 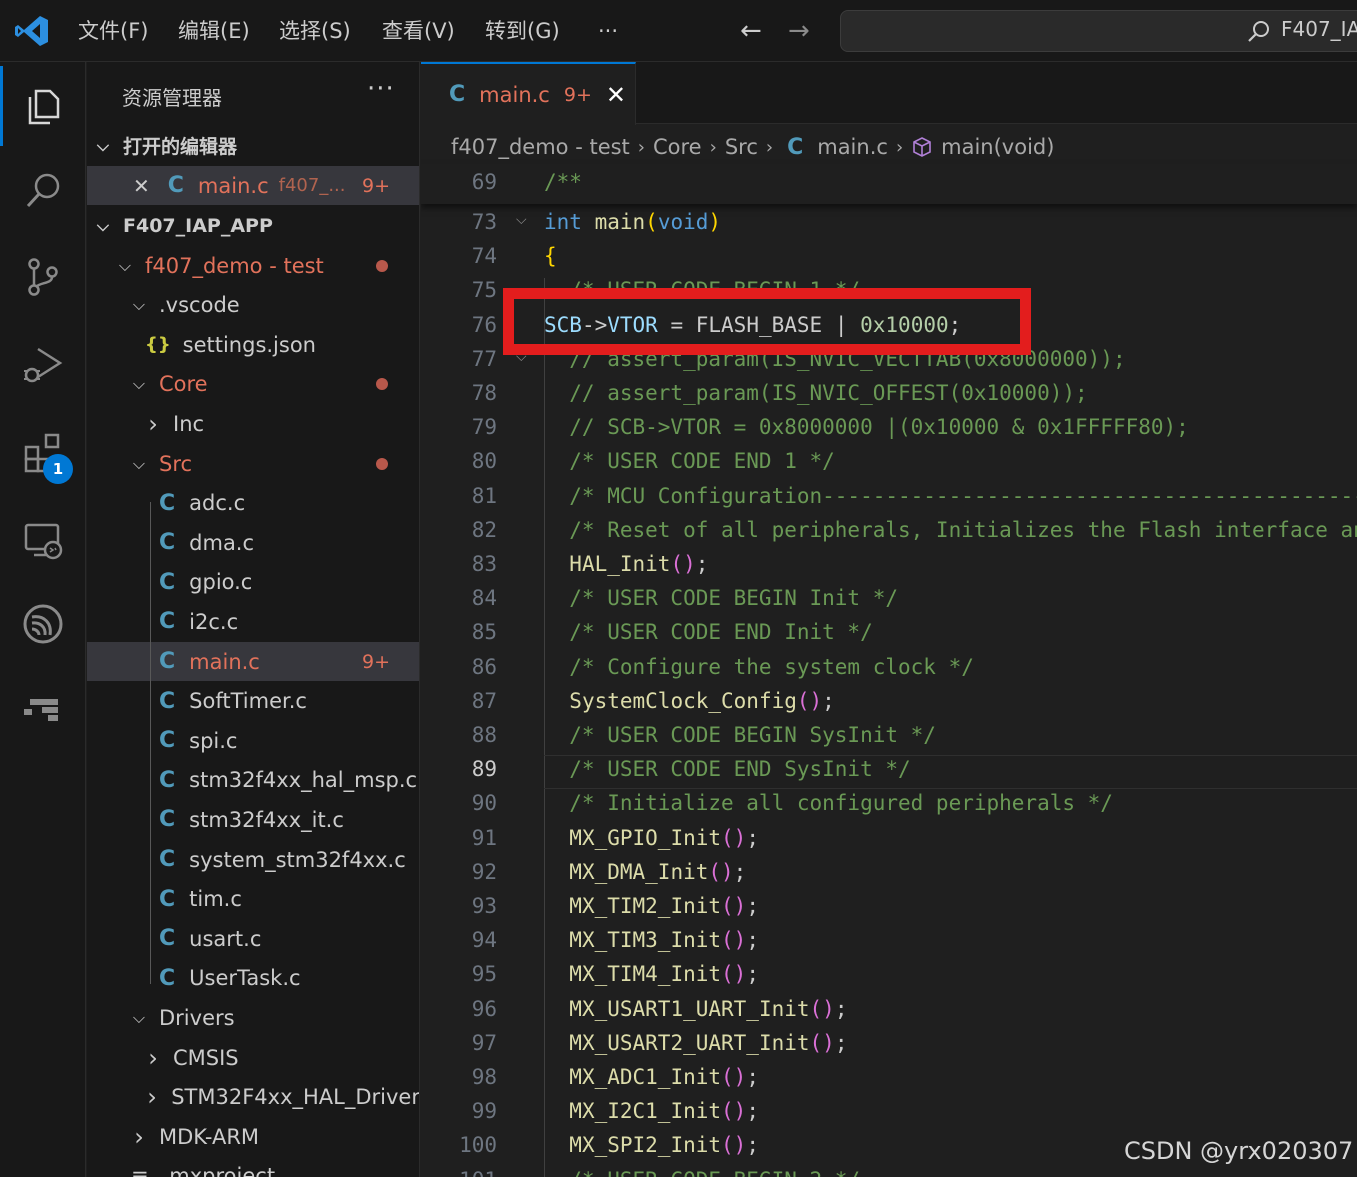 What do you see at coordinates (997, 147) in the screenshot?
I see `breadcrumb-symbol: main(void)` at bounding box center [997, 147].